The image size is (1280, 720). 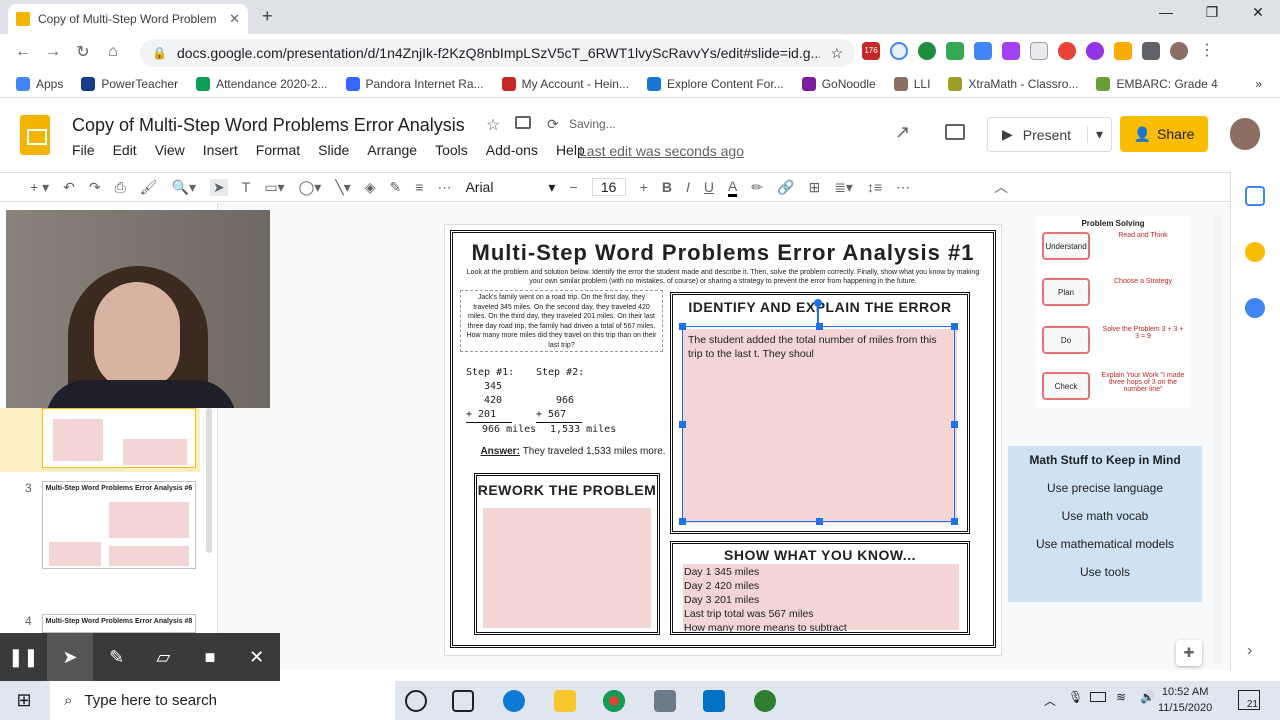 I want to click on cortana-icon, so click(x=416, y=701).